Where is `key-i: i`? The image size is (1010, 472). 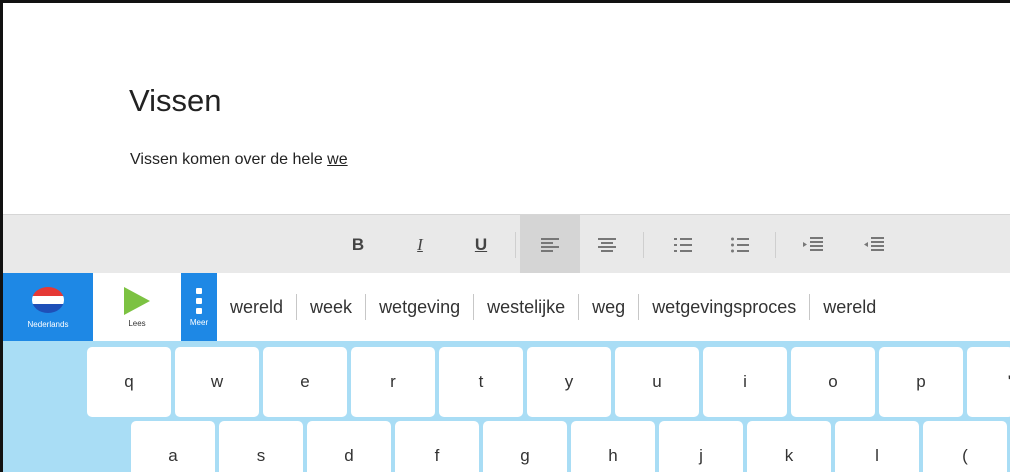 key-i: i is located at coordinates (745, 382).